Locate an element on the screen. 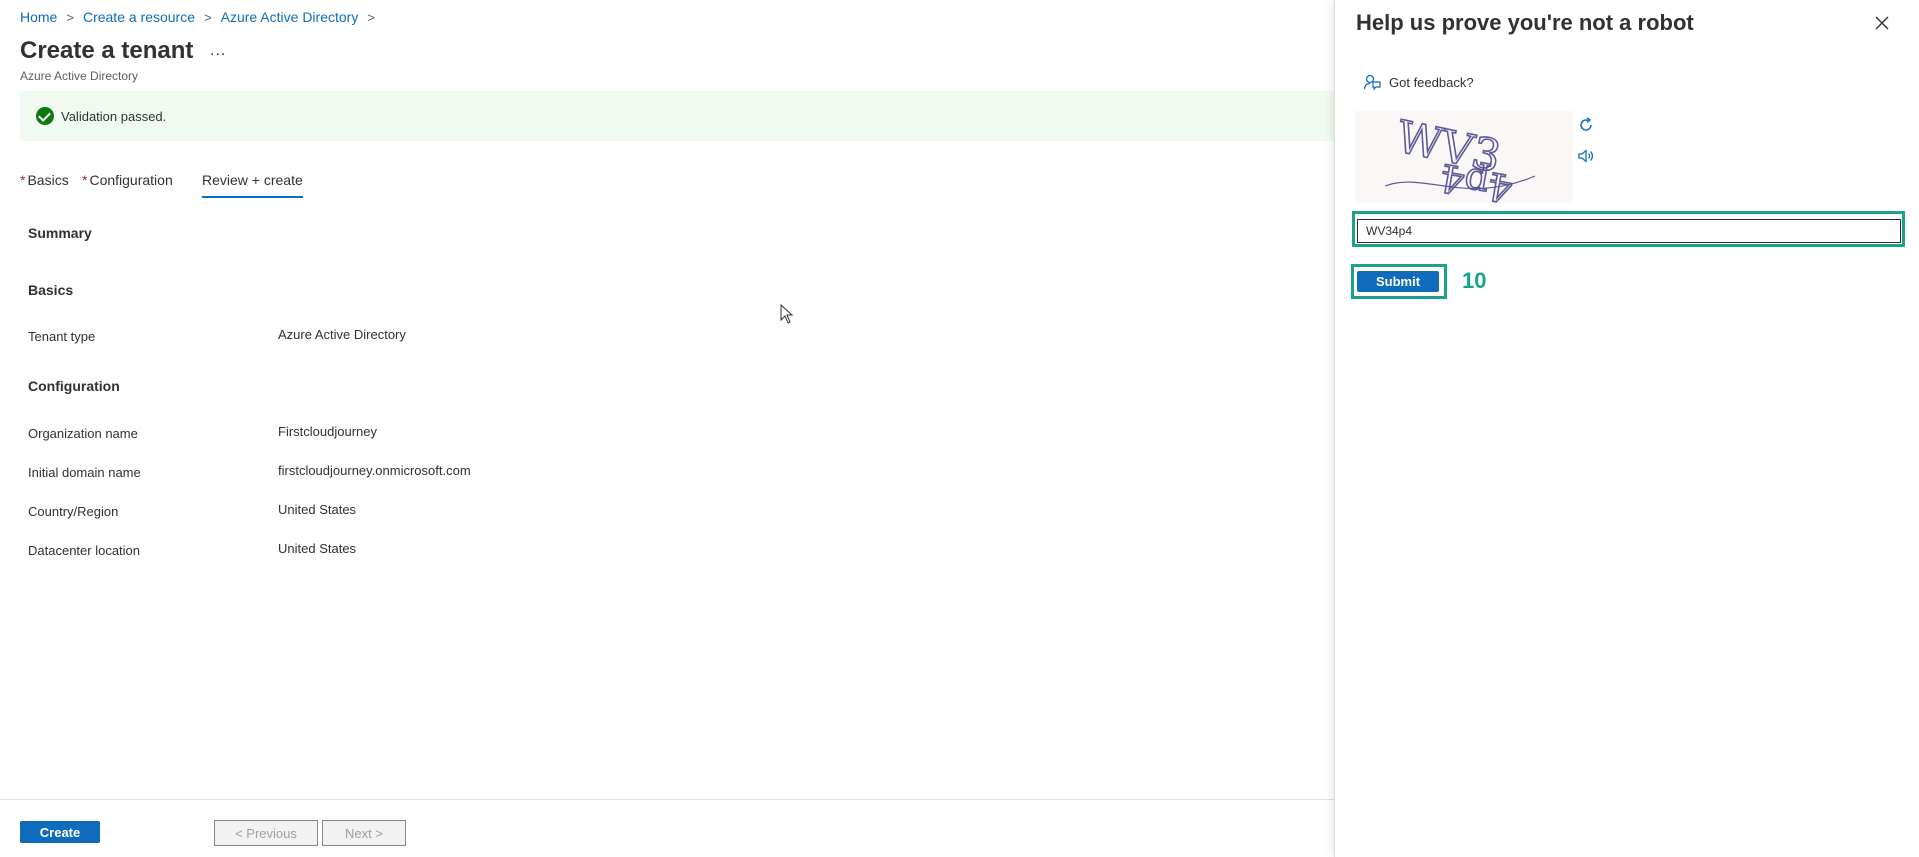  tab-review-create: Review + create is located at coordinates (252, 180).